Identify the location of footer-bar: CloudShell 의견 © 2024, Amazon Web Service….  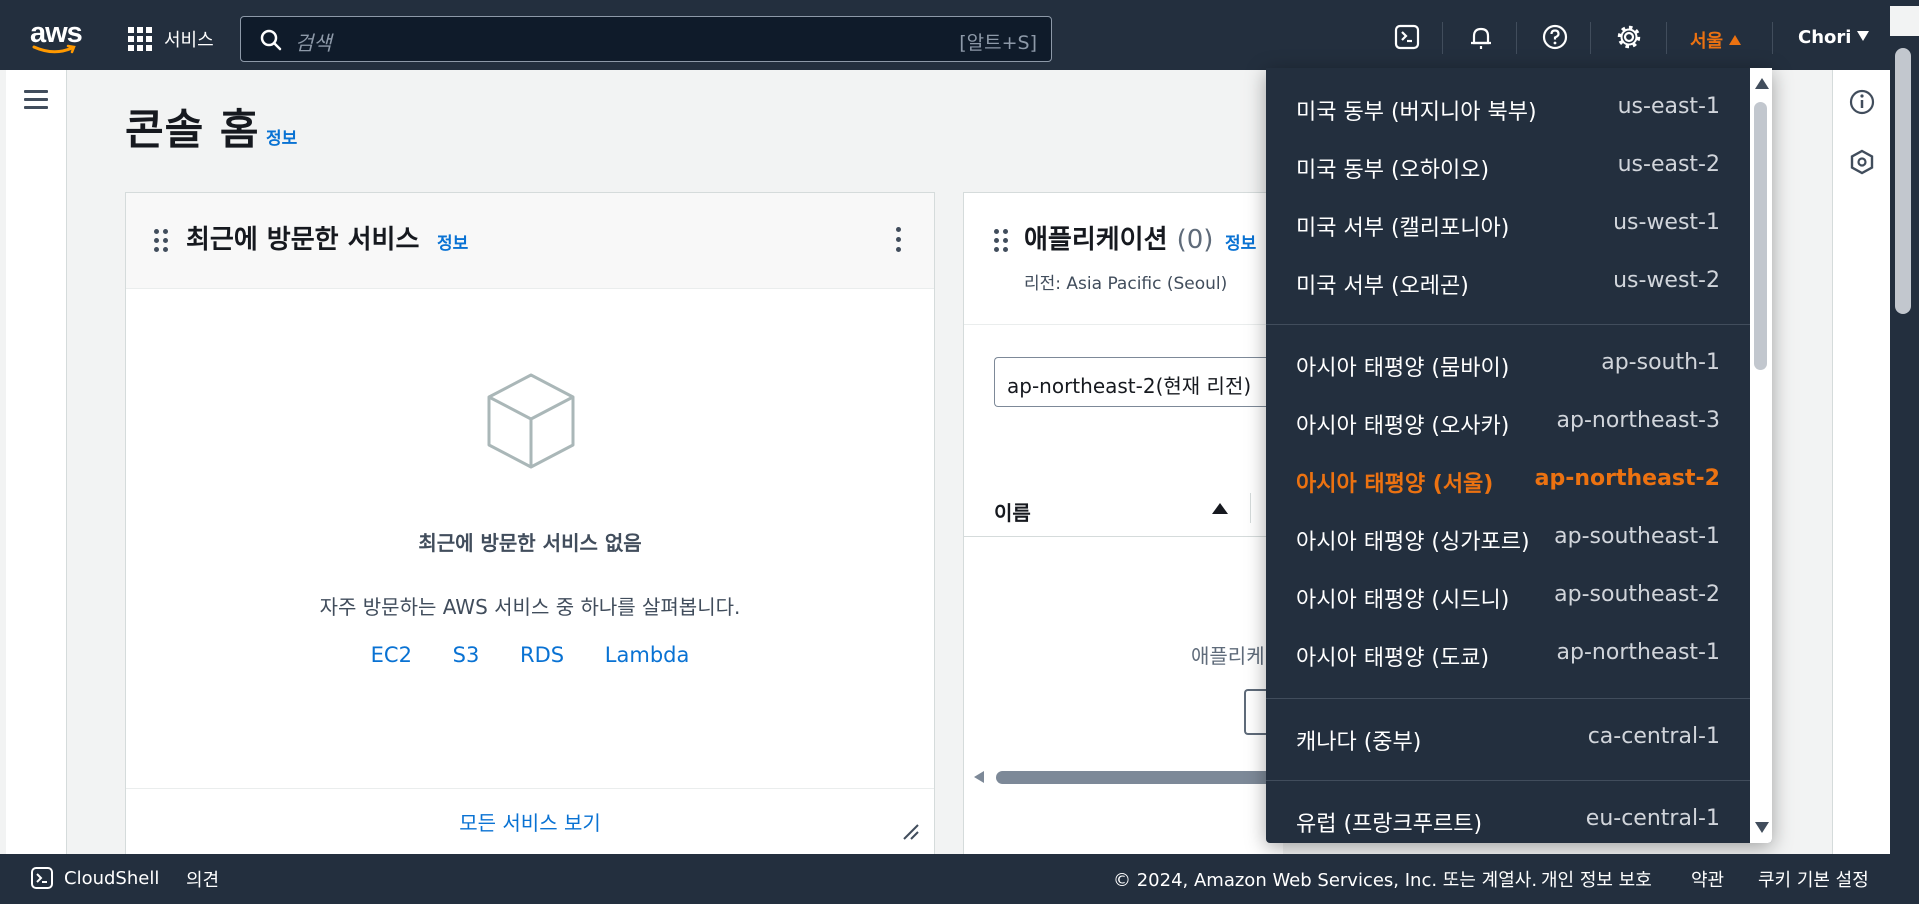
(945, 879).